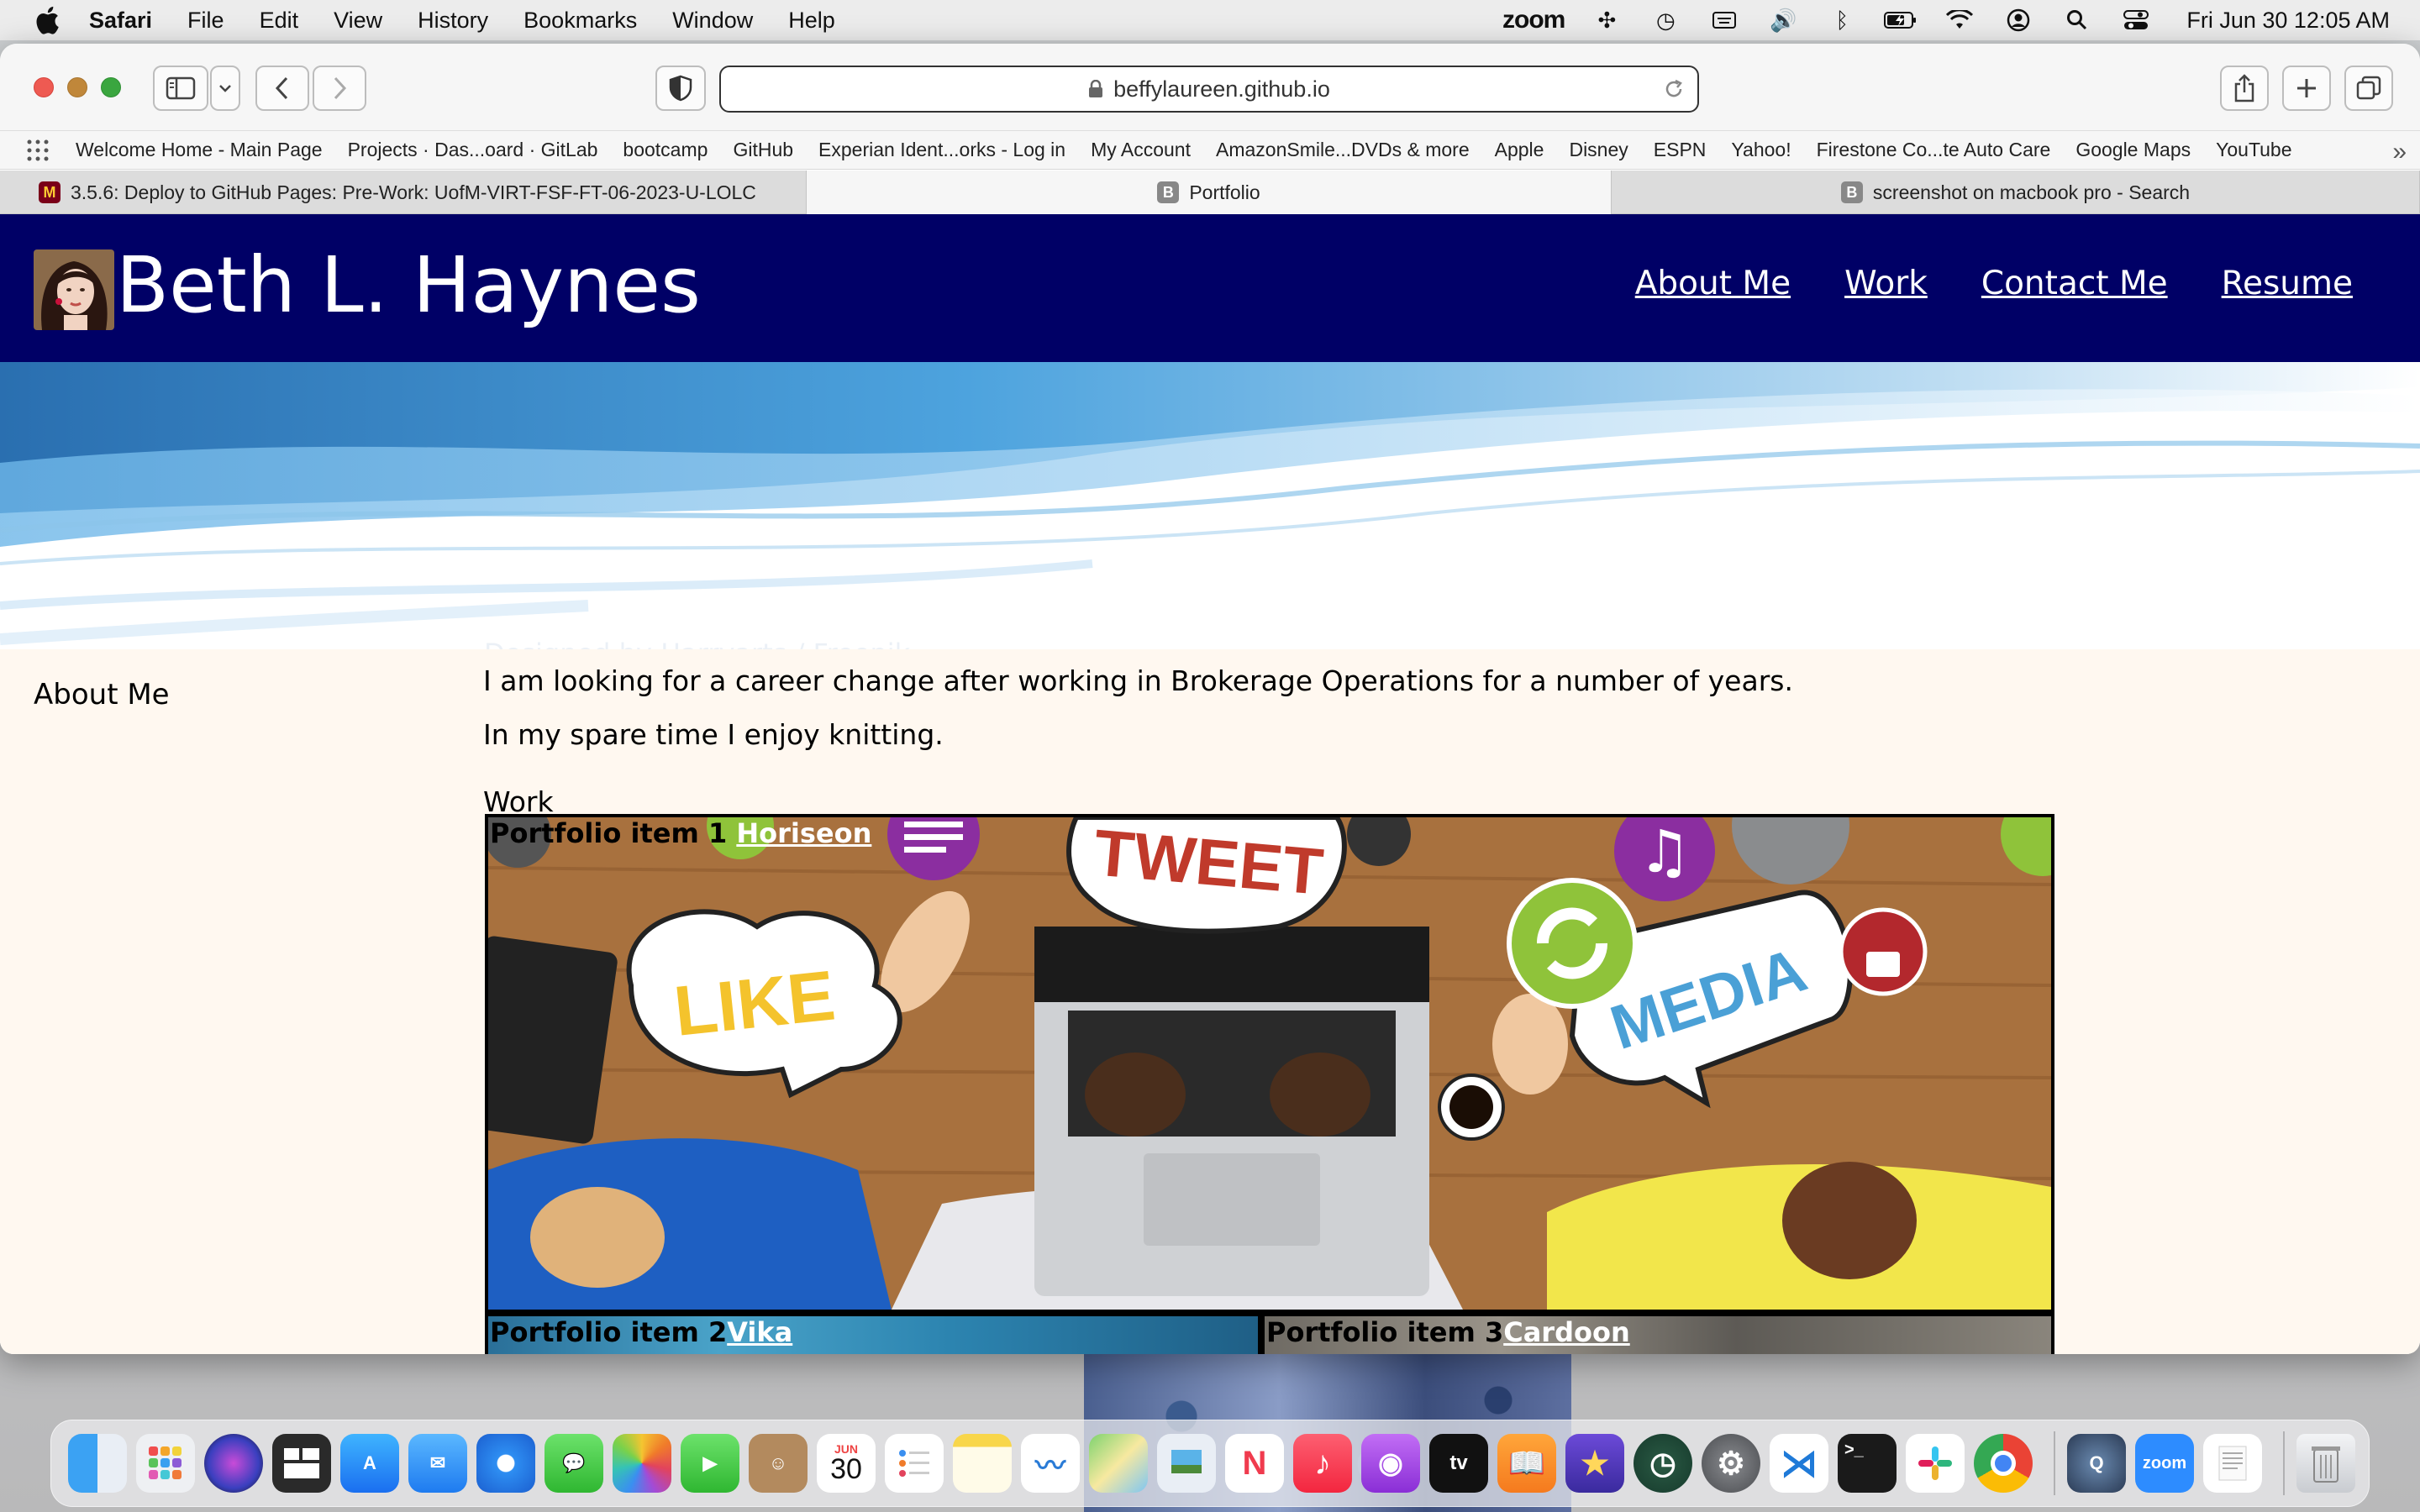 The width and height of the screenshot is (2420, 1512). I want to click on portfolio-item-3: Portfolio item 3Cardoon, so click(1657, 1333).